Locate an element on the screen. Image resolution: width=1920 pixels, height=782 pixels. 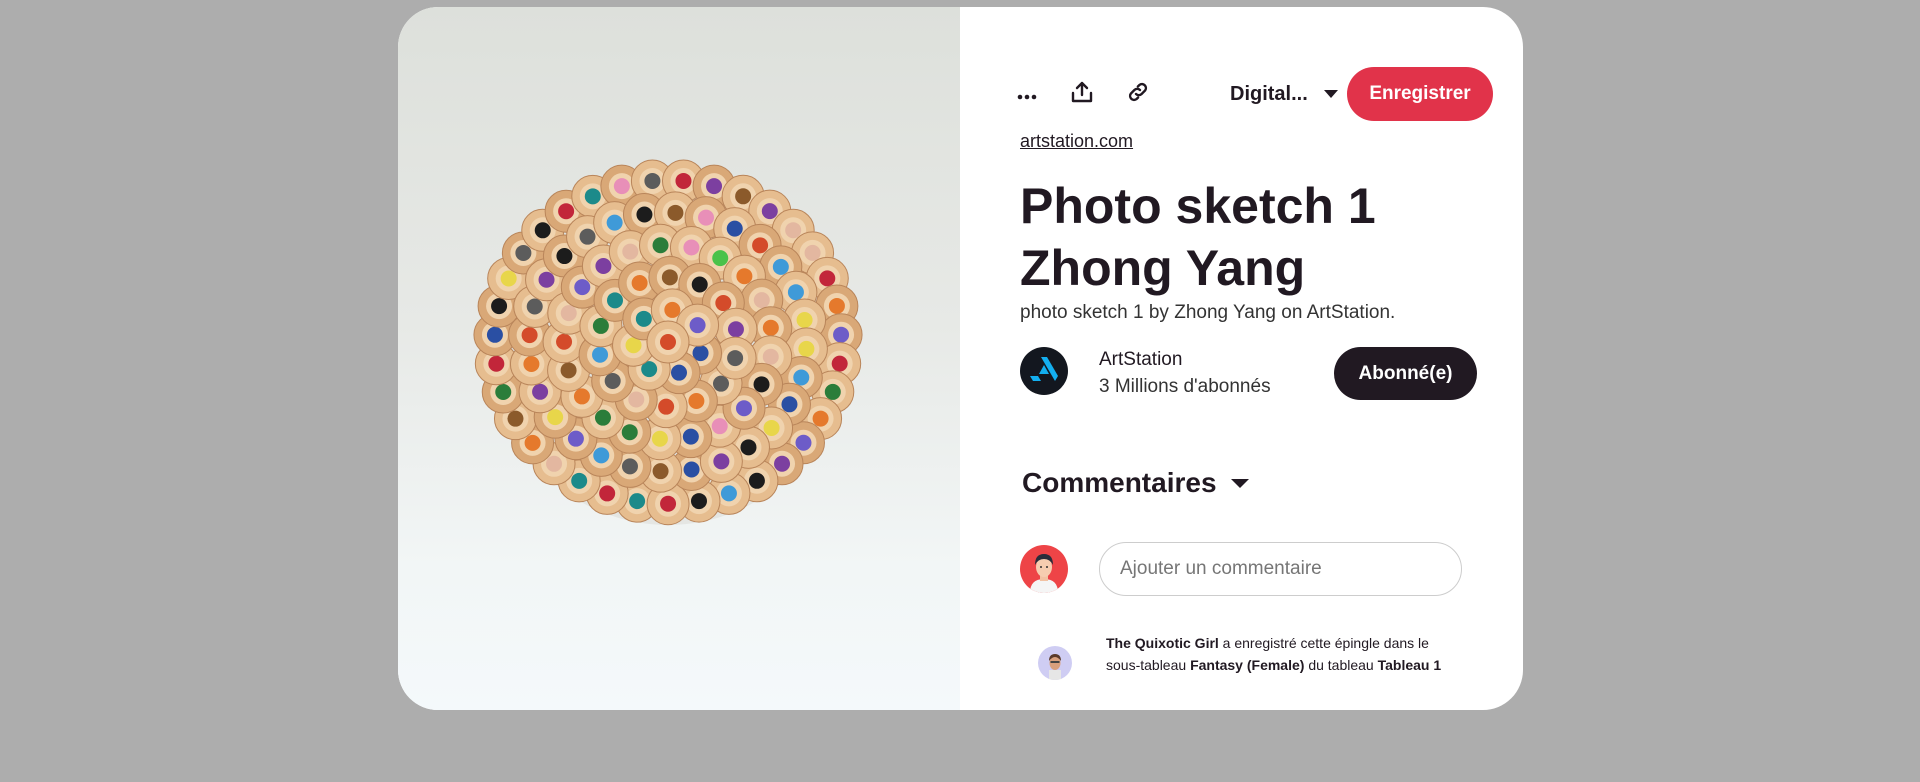
activity-user-link: The Quixotic Girl is located at coordinates (1162, 643).